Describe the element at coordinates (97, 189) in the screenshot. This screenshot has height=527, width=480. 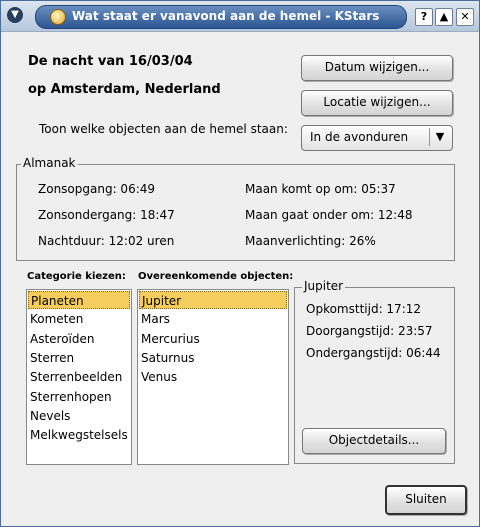
I see `sunrise-text: Zonsopgang: 06:49` at that location.